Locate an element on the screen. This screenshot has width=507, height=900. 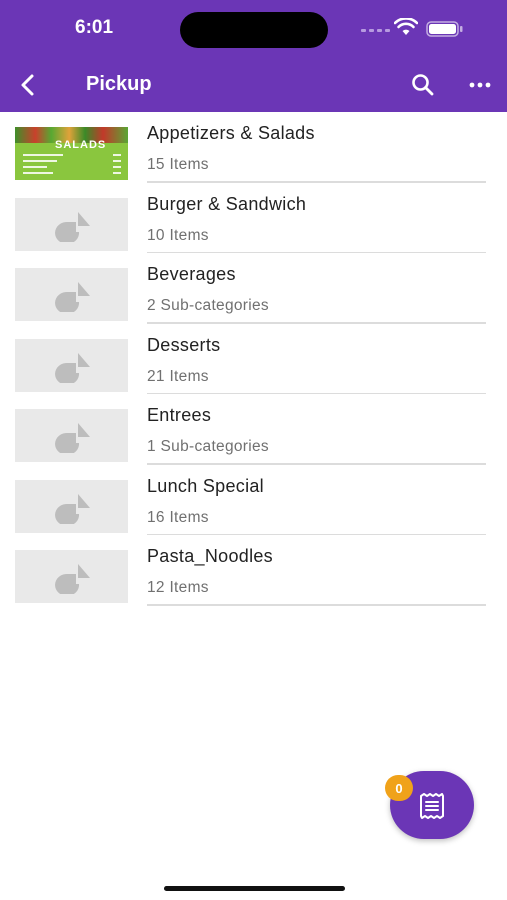
battery-icon is located at coordinates (444, 29).